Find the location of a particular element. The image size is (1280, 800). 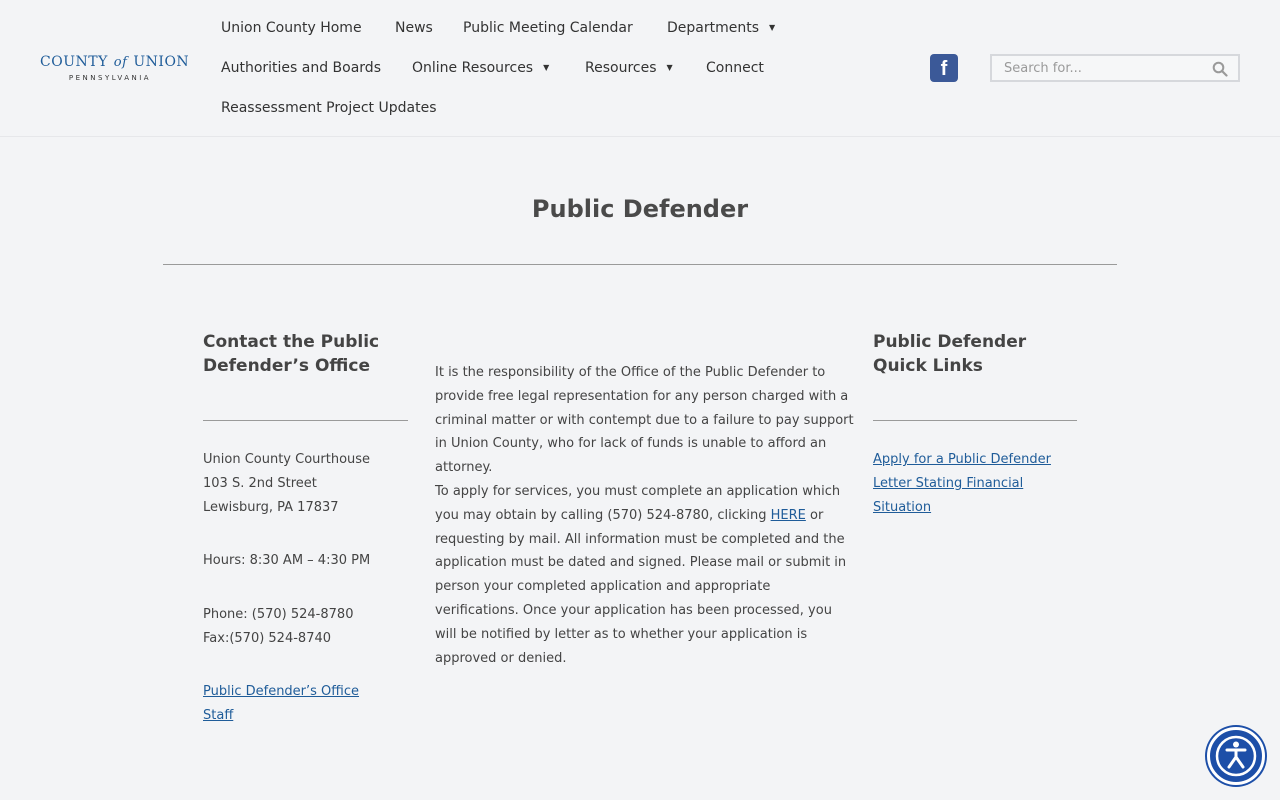

nav-label: News is located at coordinates (414, 28).